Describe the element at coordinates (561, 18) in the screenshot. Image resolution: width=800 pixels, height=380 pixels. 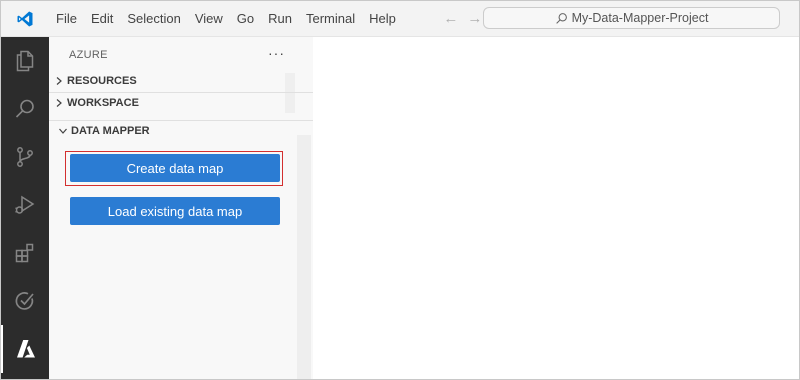
I see `search-icon` at that location.